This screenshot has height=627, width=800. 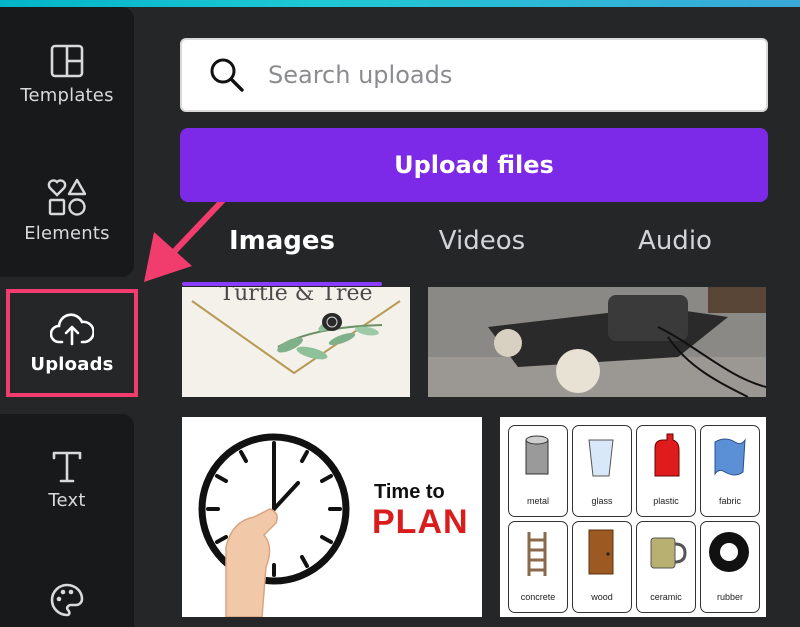 What do you see at coordinates (601, 458) in the screenshot?
I see `glass-cup-icon` at bounding box center [601, 458].